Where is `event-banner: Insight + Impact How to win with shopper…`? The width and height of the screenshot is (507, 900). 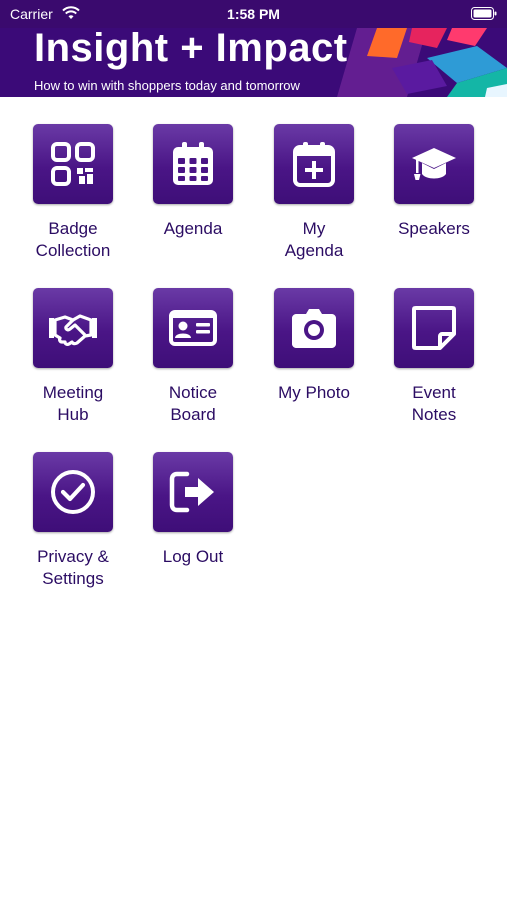 event-banner: Insight + Impact How to win with shopper… is located at coordinates (253, 62).